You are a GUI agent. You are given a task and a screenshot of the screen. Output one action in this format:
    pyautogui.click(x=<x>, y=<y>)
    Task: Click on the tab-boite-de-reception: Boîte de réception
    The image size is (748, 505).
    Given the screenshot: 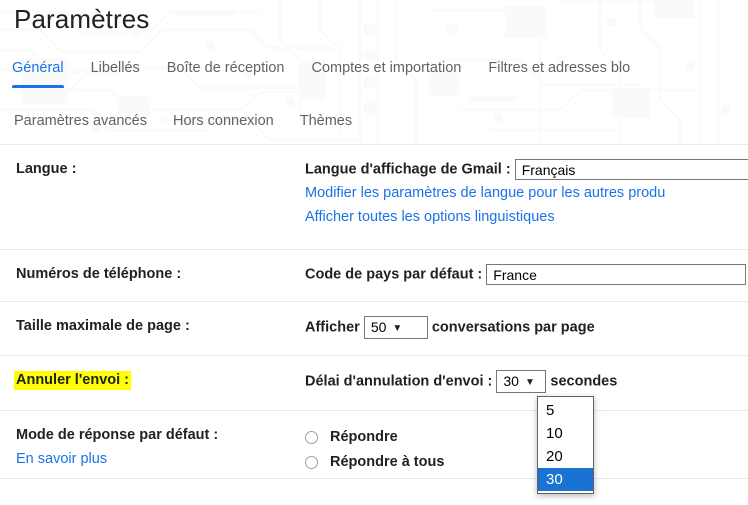 What is the action you would take?
    pyautogui.click(x=226, y=73)
    